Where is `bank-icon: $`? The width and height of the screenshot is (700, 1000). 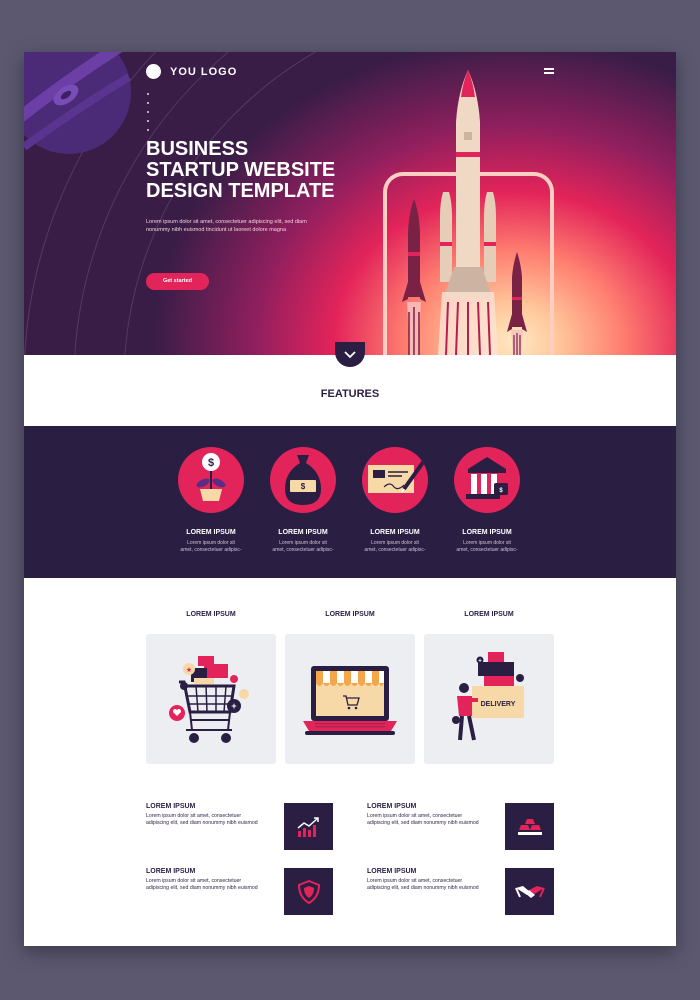 bank-icon: $ is located at coordinates (487, 480).